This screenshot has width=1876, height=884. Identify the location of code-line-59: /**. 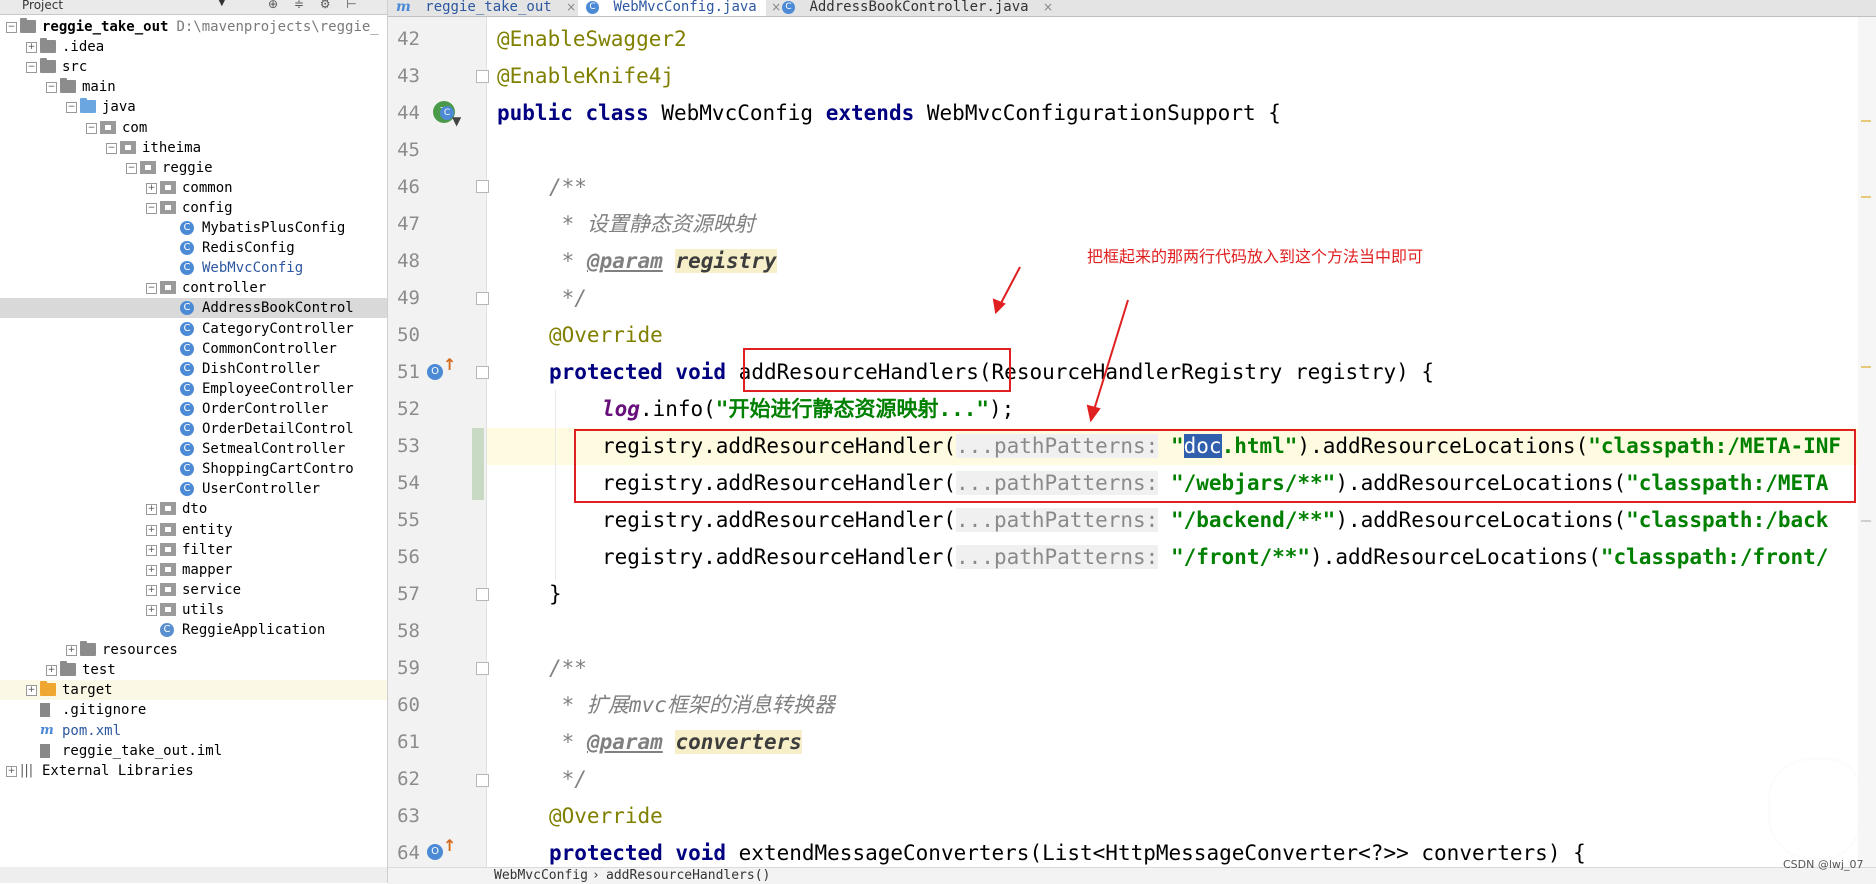
(568, 668).